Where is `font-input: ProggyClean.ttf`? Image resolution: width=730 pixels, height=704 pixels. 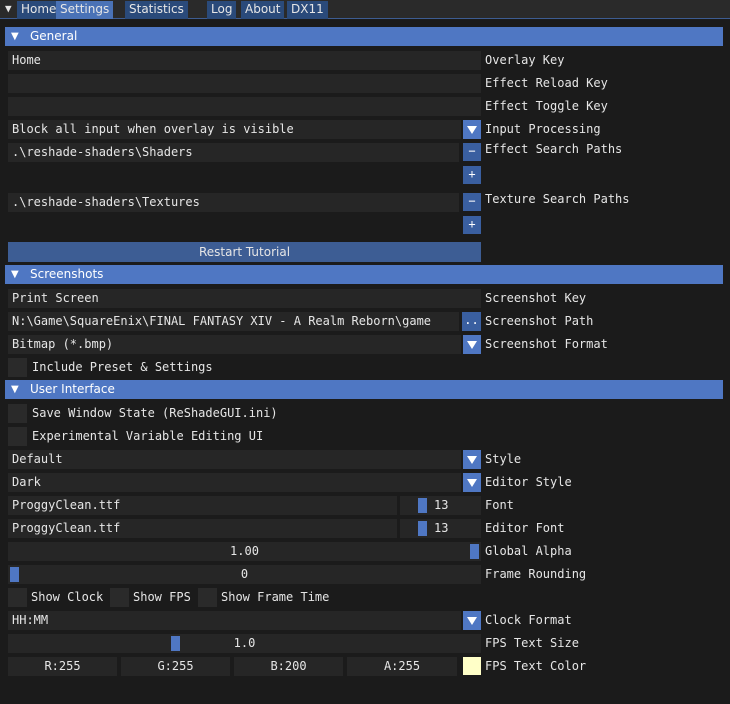 font-input: ProggyClean.ttf is located at coordinates (202, 505).